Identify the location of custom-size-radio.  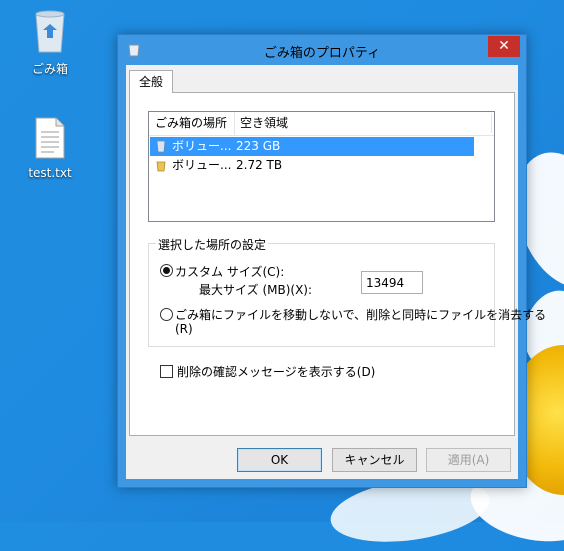
(166, 270).